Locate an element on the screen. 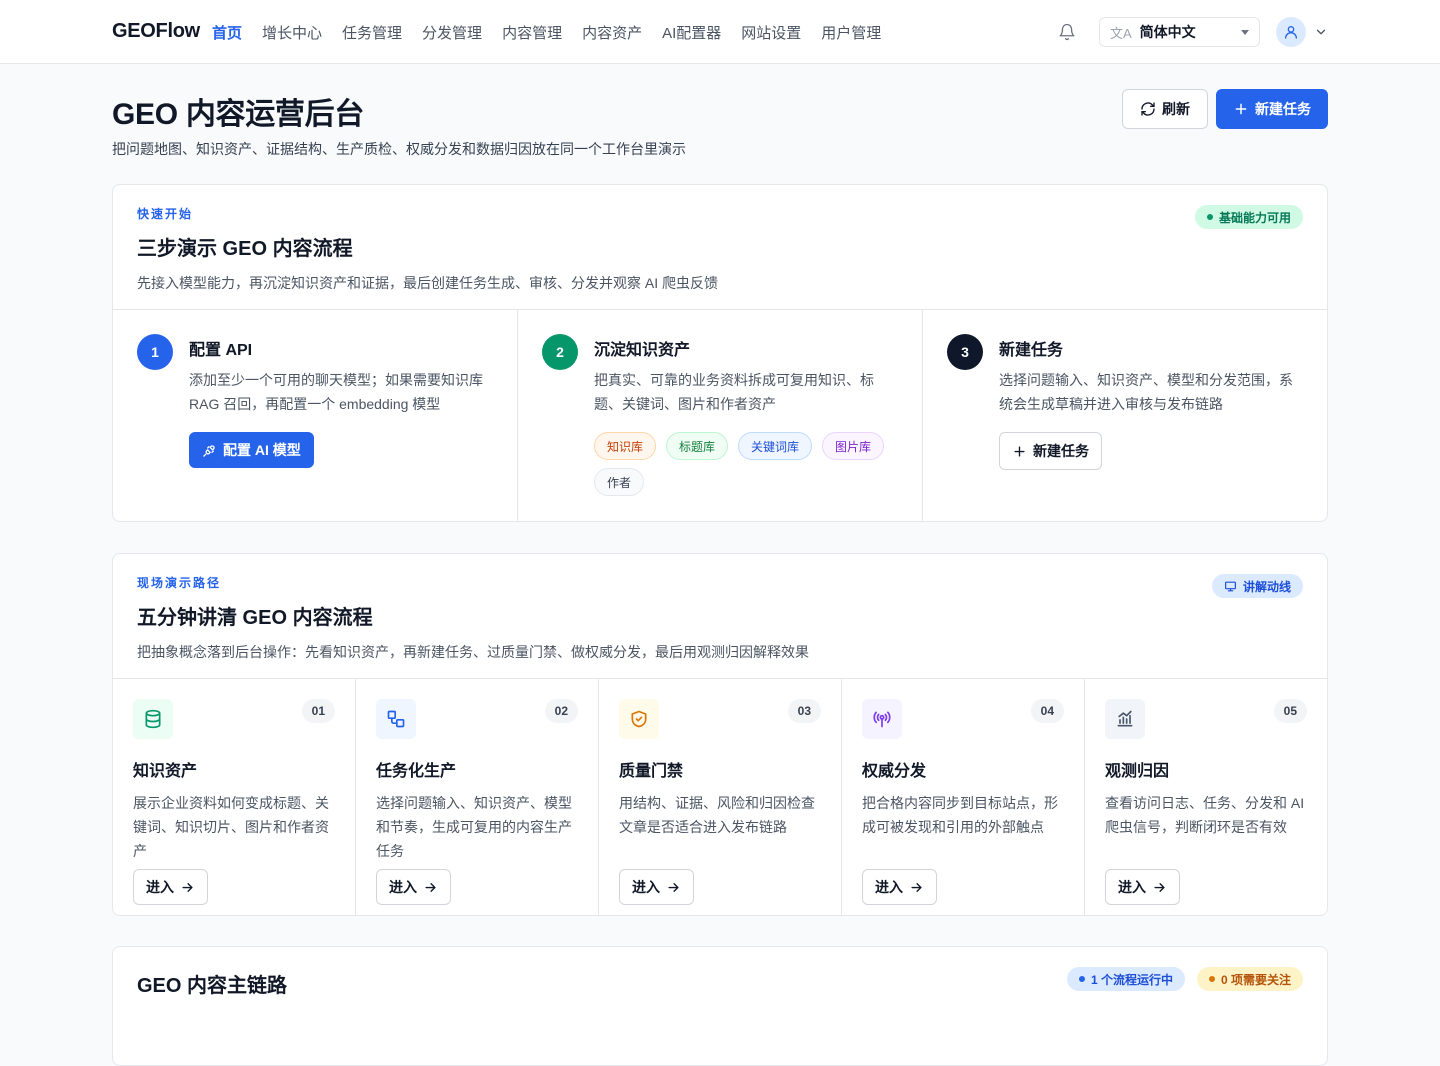 The image size is (1440, 1066). tag-title-library: 标题库 is located at coordinates (697, 446).